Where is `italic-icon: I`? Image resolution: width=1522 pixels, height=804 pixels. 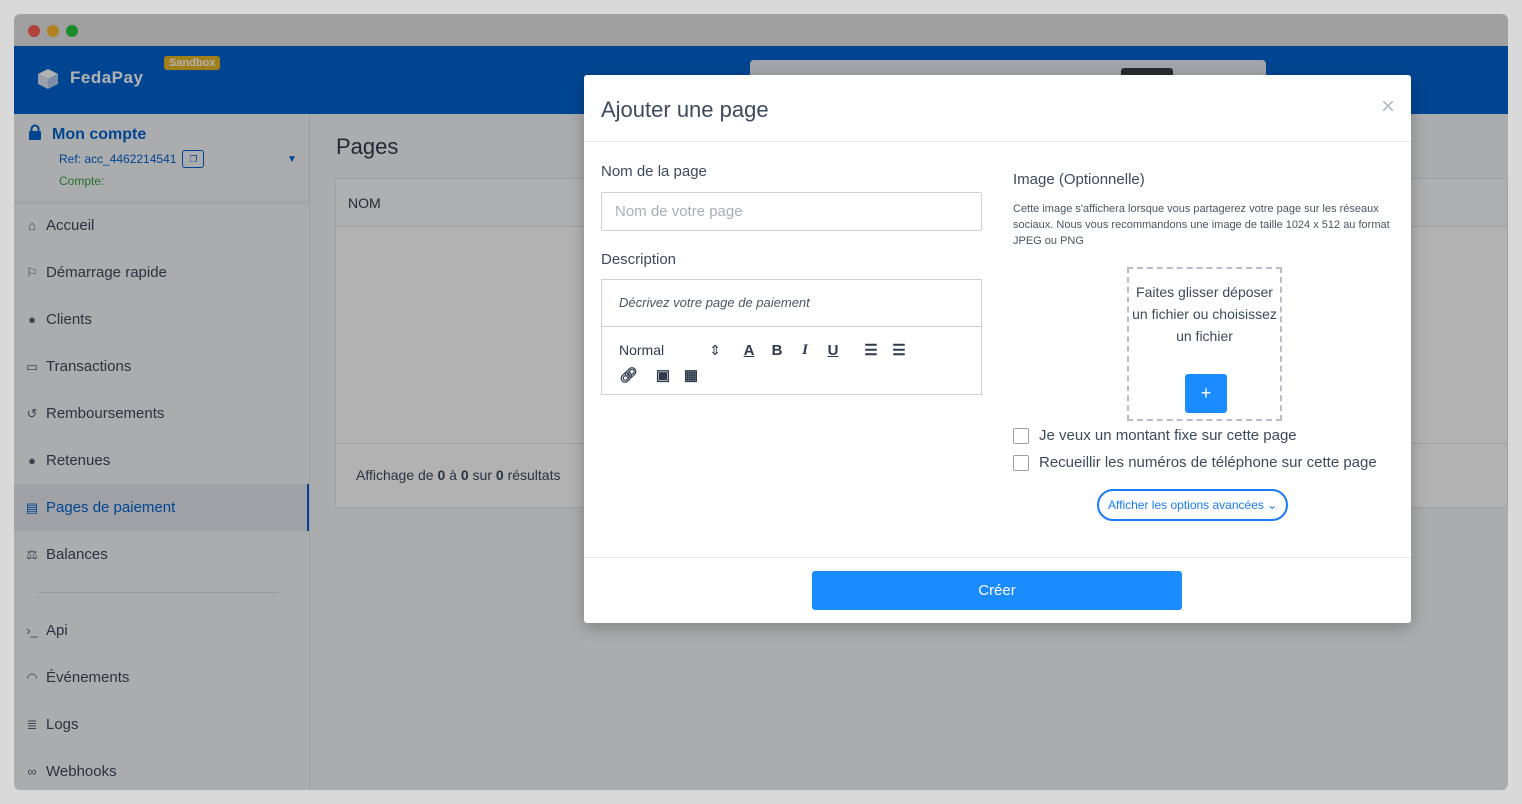 italic-icon: I is located at coordinates (805, 350).